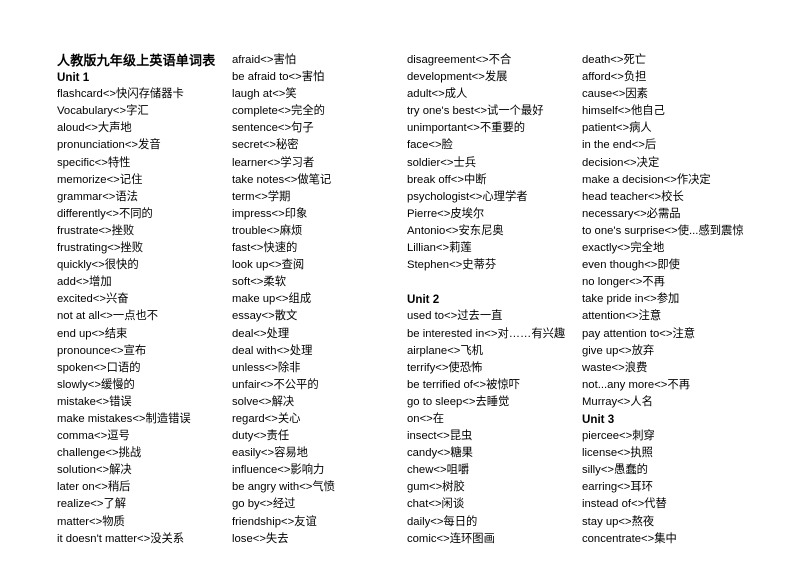  I want to click on vocabulary-entry: take notes<>做笔记, so click(282, 179).